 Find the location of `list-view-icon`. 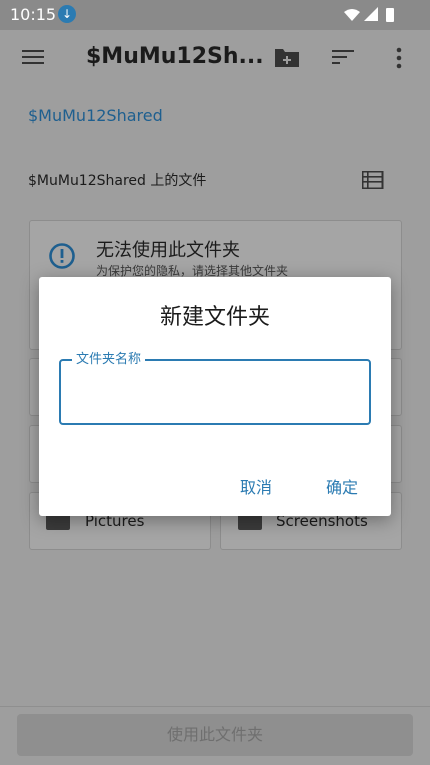

list-view-icon is located at coordinates (373, 180).